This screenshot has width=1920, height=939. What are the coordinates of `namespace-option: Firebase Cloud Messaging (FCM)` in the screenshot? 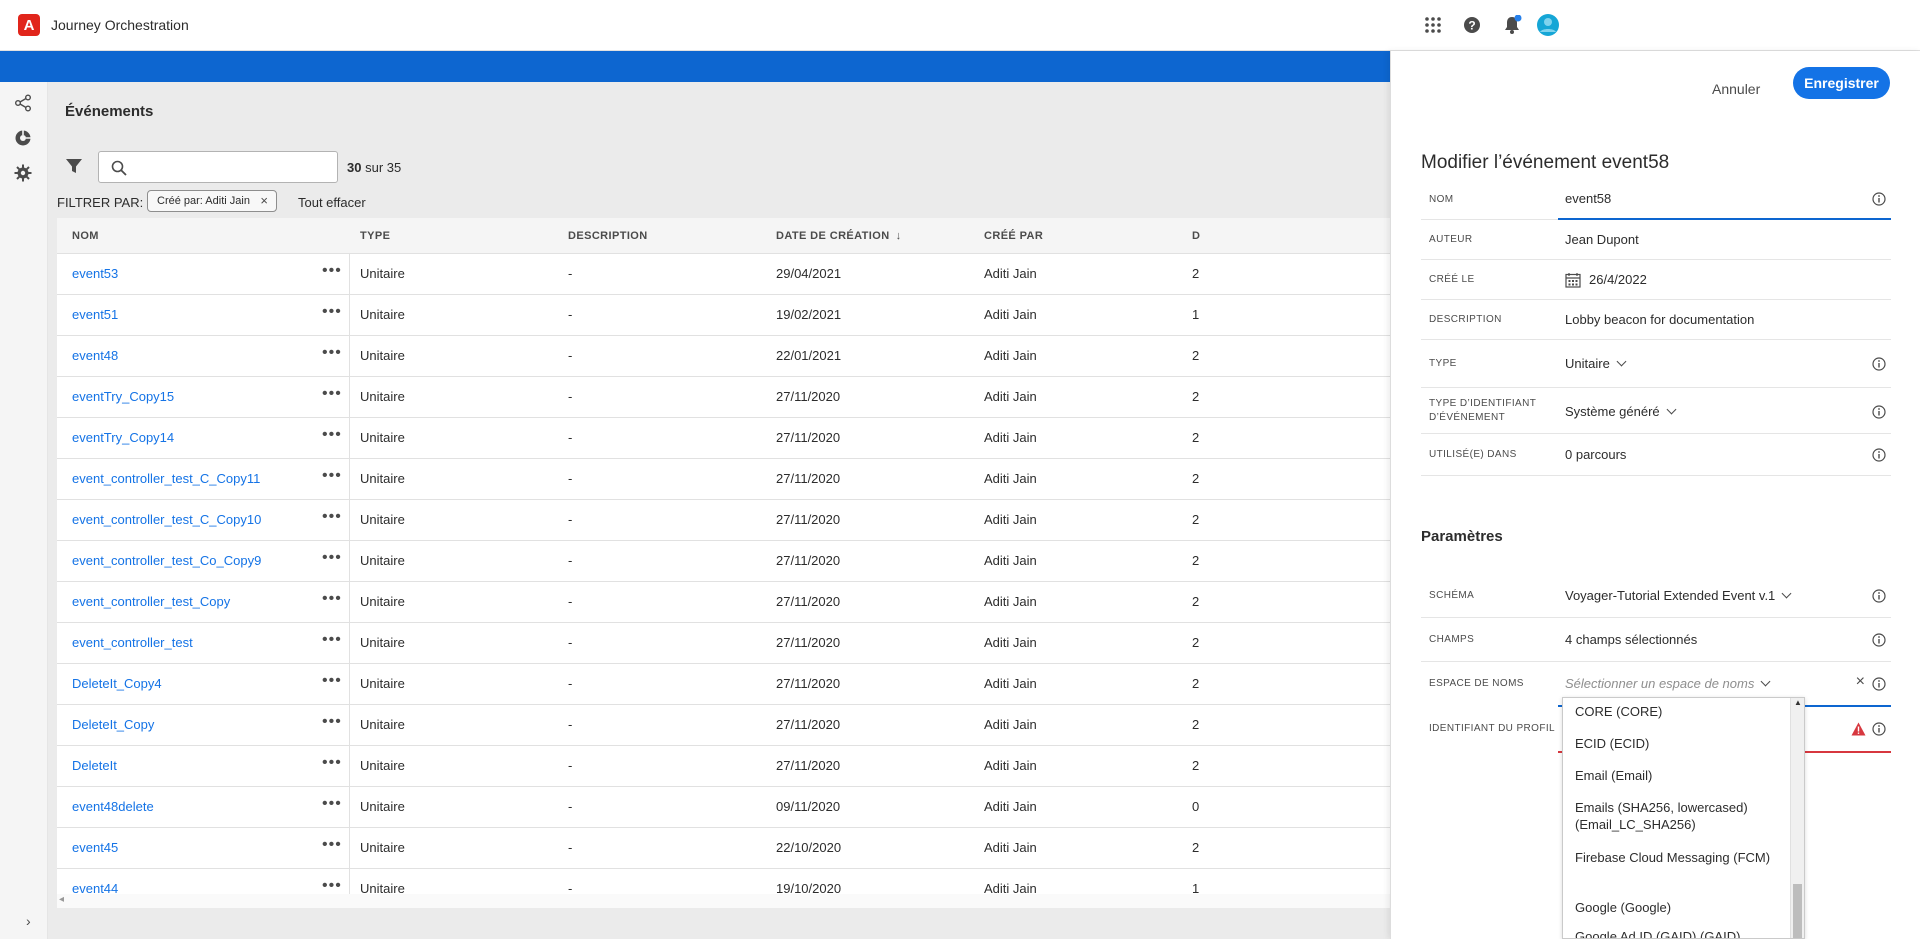 It's located at (1677, 857).